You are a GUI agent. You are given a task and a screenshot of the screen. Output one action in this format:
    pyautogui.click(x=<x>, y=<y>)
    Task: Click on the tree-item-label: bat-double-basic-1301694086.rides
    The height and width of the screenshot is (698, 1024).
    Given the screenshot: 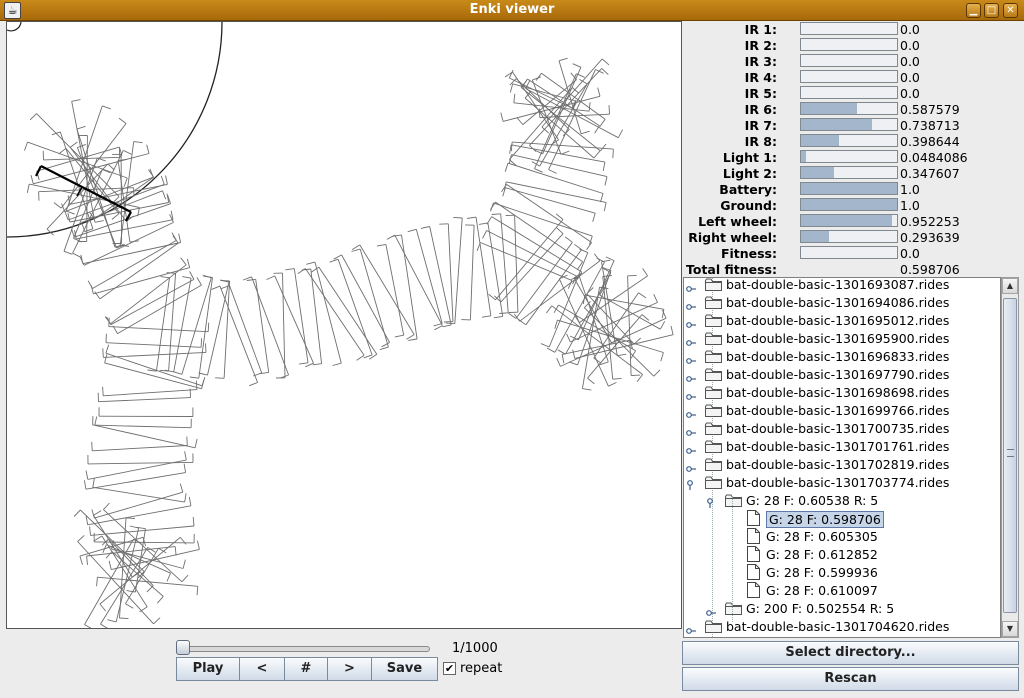 What is the action you would take?
    pyautogui.click(x=837, y=302)
    